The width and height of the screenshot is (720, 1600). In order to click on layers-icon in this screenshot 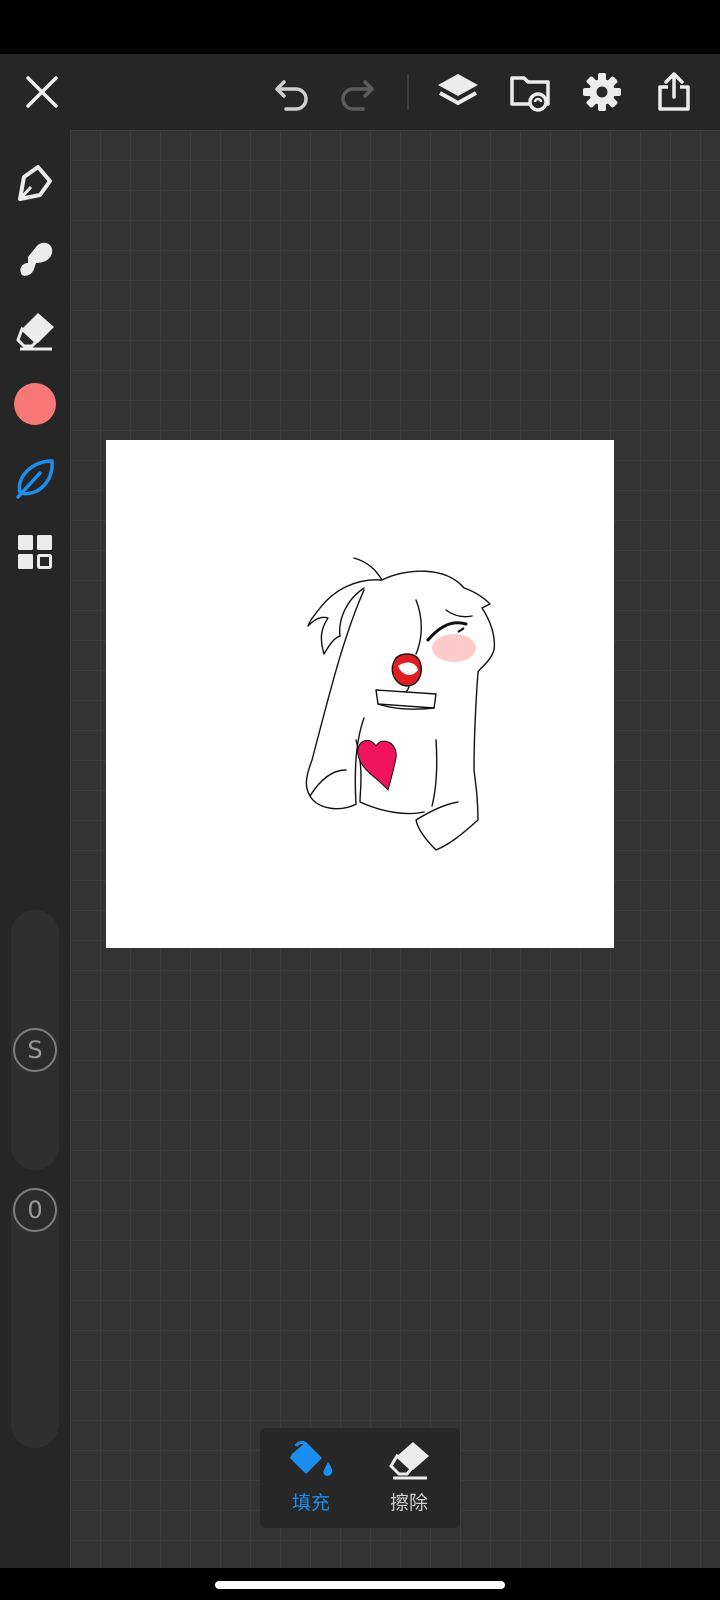, I will do `click(458, 89)`.